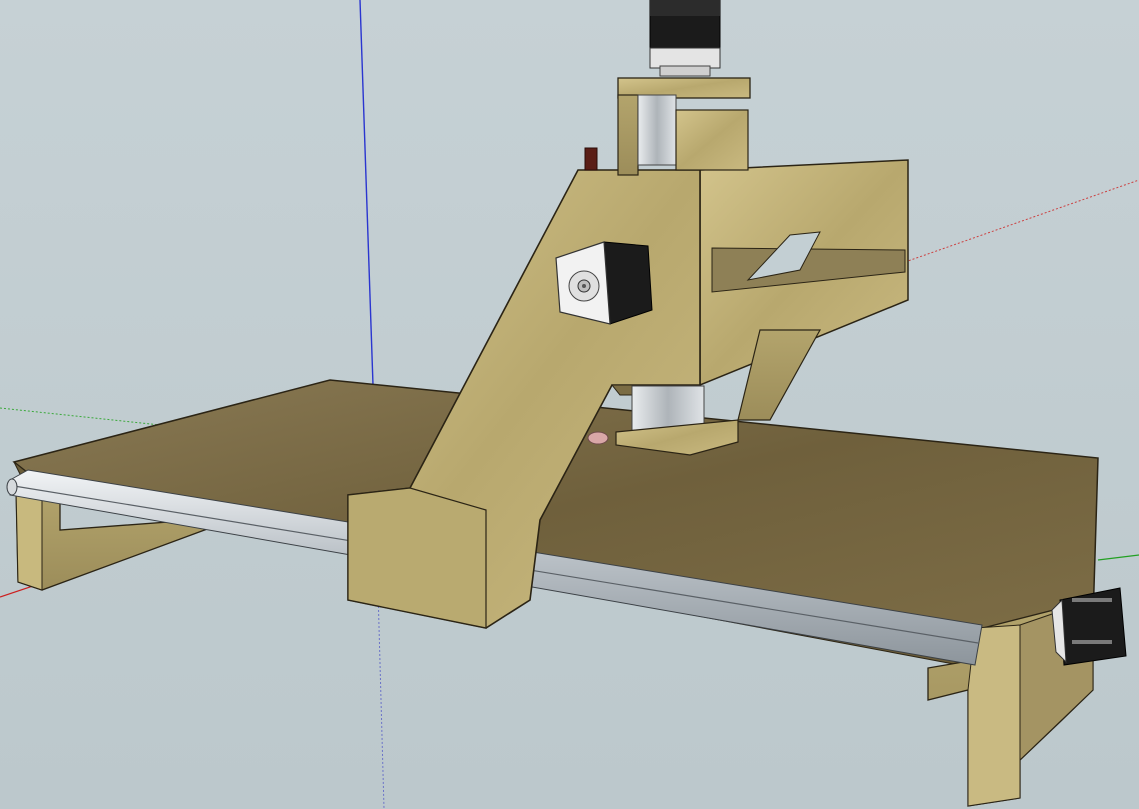 This screenshot has height=809, width=1139. What do you see at coordinates (80, 416) in the screenshot?
I see `green-axis-dotted-line` at bounding box center [80, 416].